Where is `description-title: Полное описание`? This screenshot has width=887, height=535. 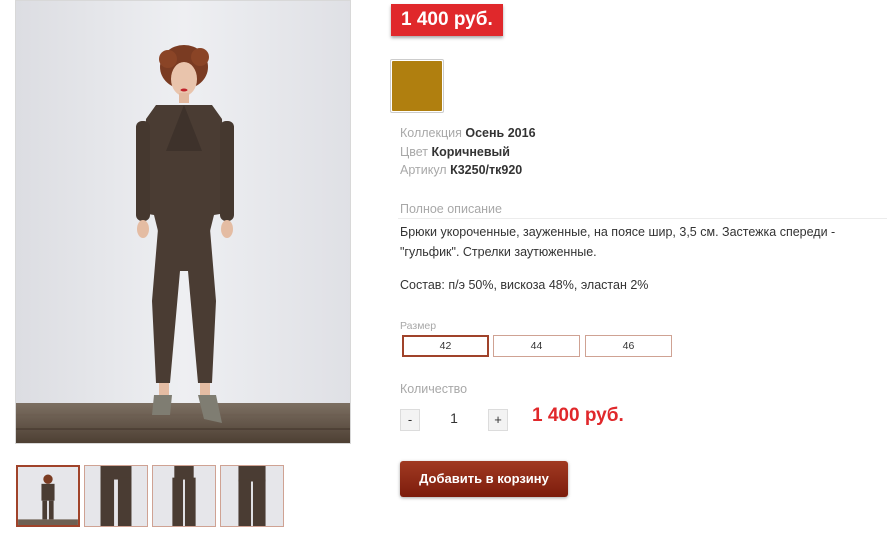
description-title: Полное описание is located at coordinates (451, 209).